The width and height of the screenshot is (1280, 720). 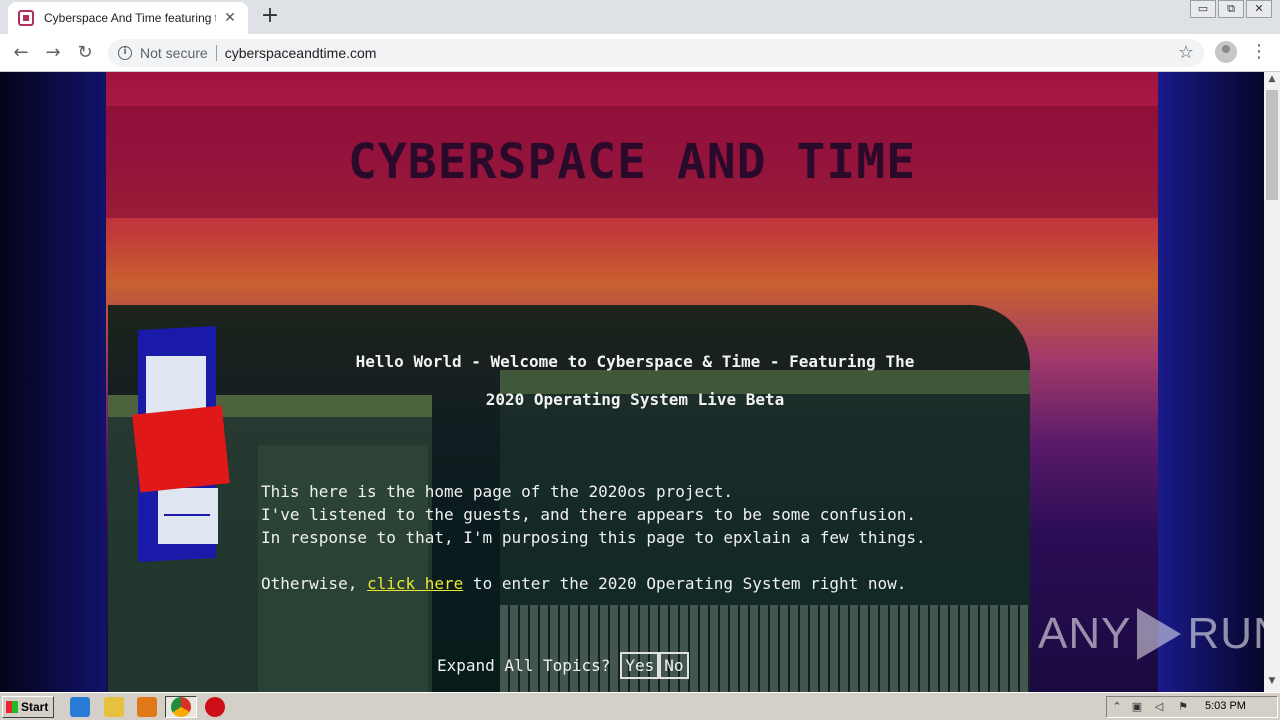 I want to click on favicon-icon, so click(x=26, y=18).